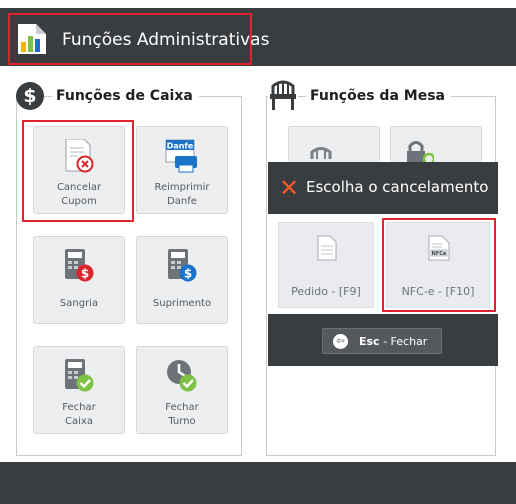  Describe the element at coordinates (397, 187) in the screenshot. I see `cancel-dialog-title: Escolha o cancelamento` at that location.